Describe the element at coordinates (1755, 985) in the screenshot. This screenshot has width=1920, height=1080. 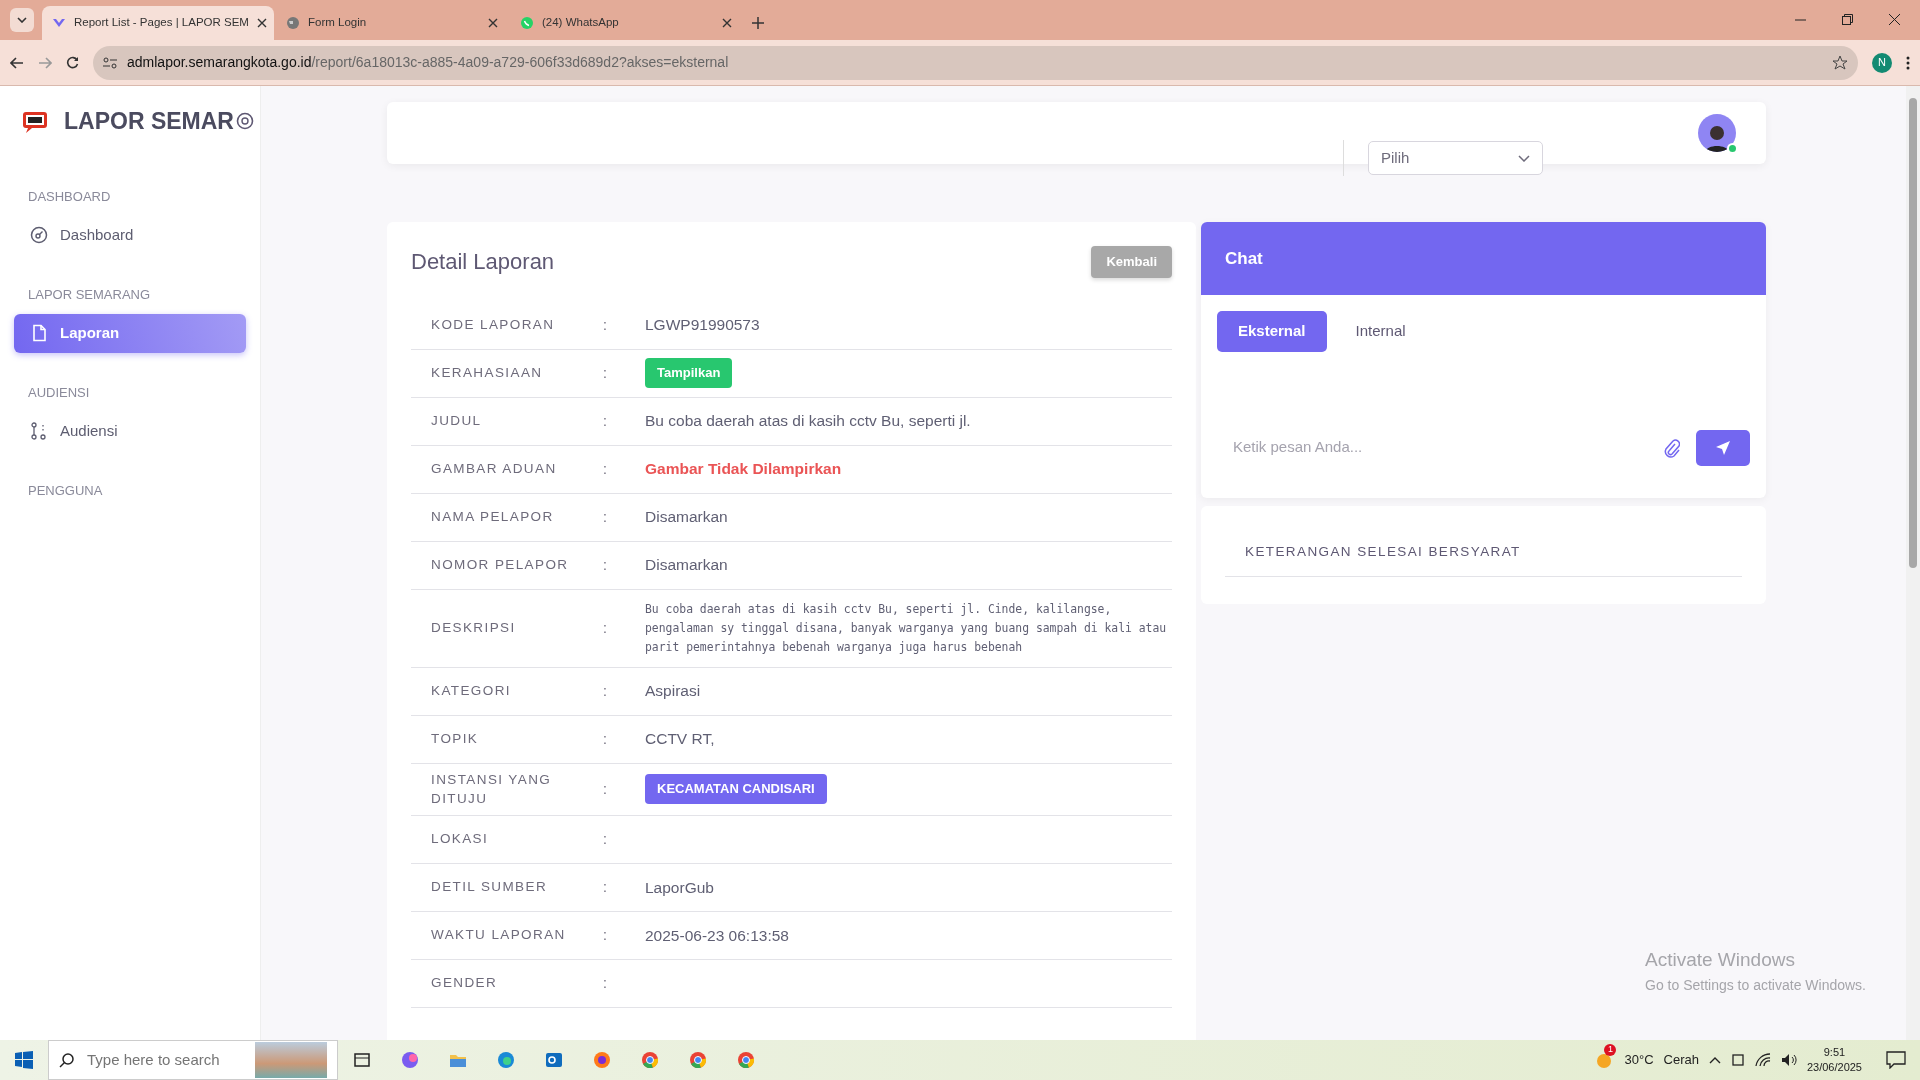
I see `activation-notice-text: Go to Settings to activate Windows.` at that location.